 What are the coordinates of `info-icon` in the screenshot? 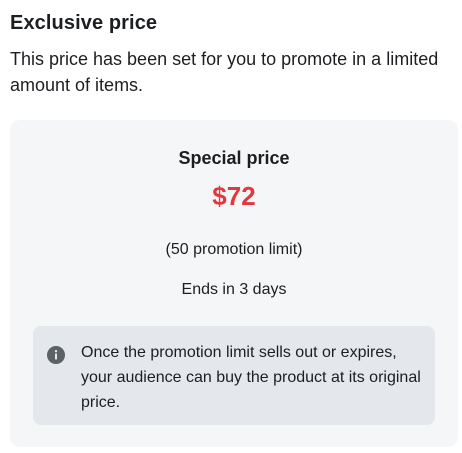 It's located at (56, 355).